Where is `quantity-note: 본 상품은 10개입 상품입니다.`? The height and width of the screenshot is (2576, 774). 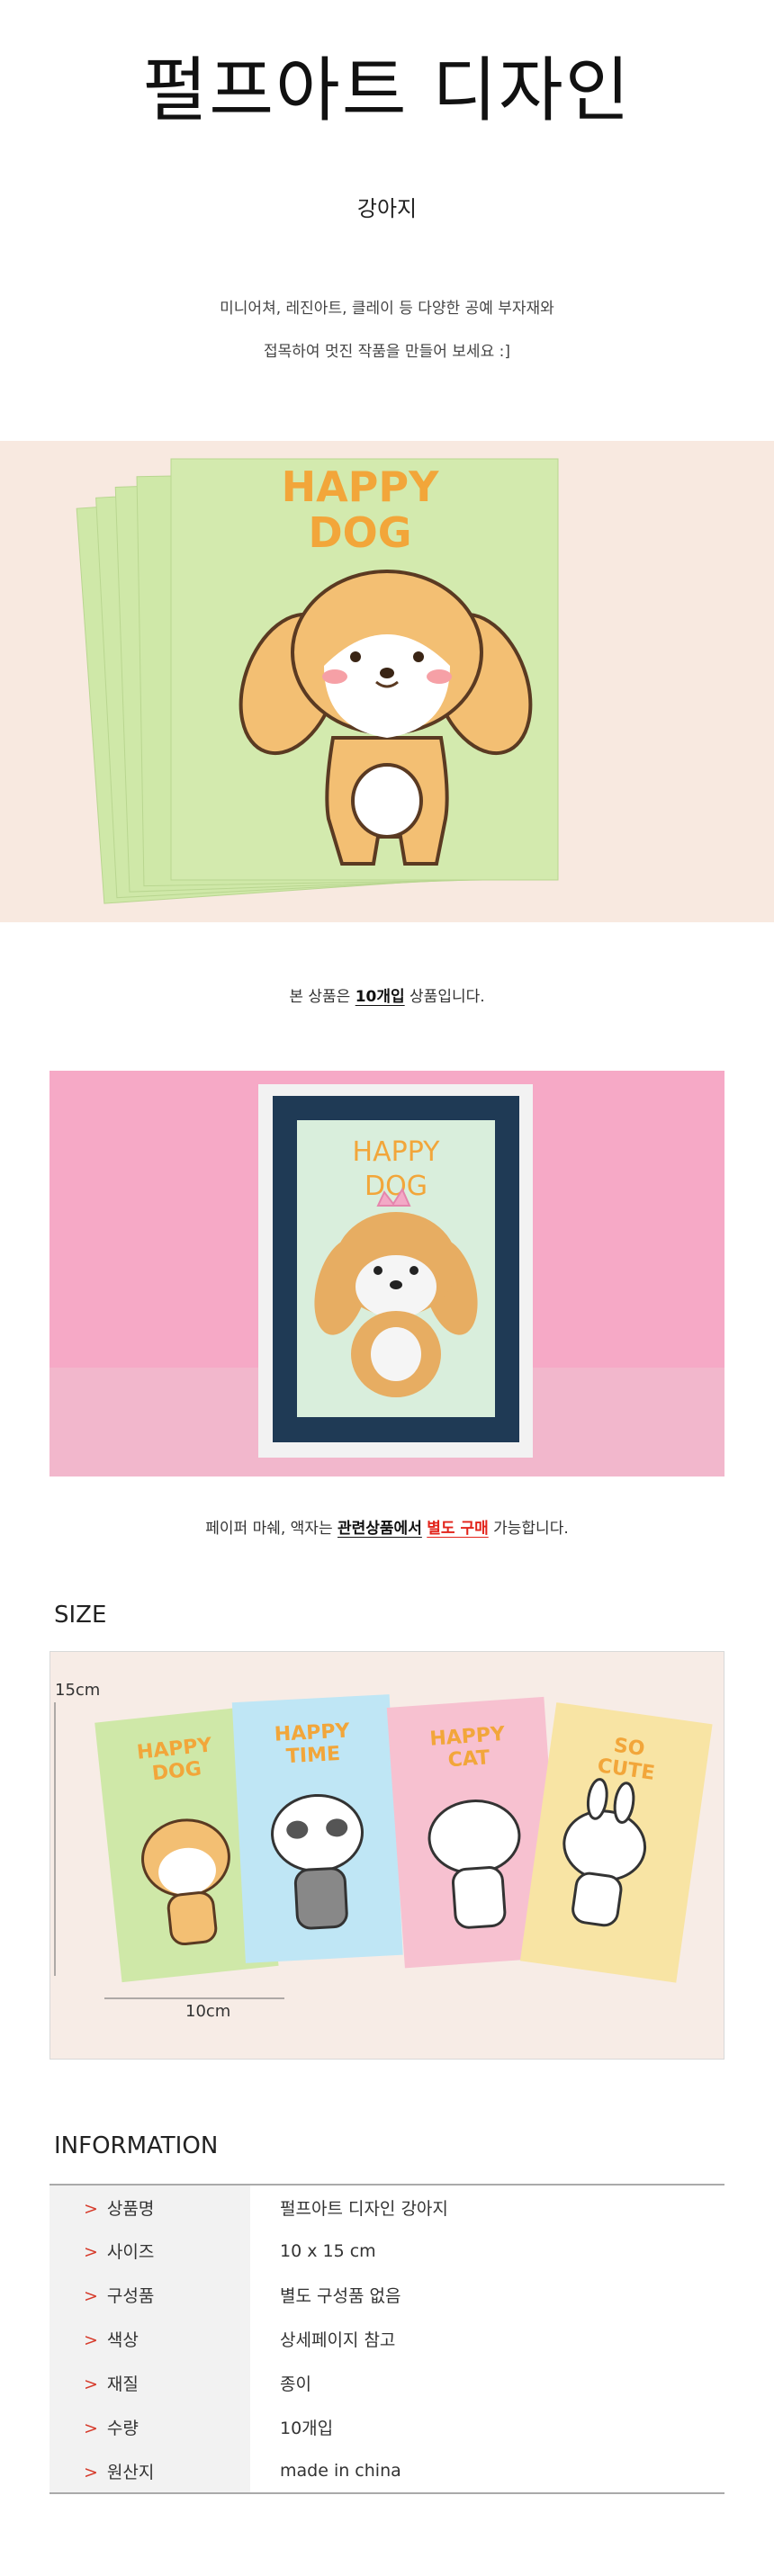
quantity-note: 본 상품은 10개입 상품입니다. is located at coordinates (387, 995).